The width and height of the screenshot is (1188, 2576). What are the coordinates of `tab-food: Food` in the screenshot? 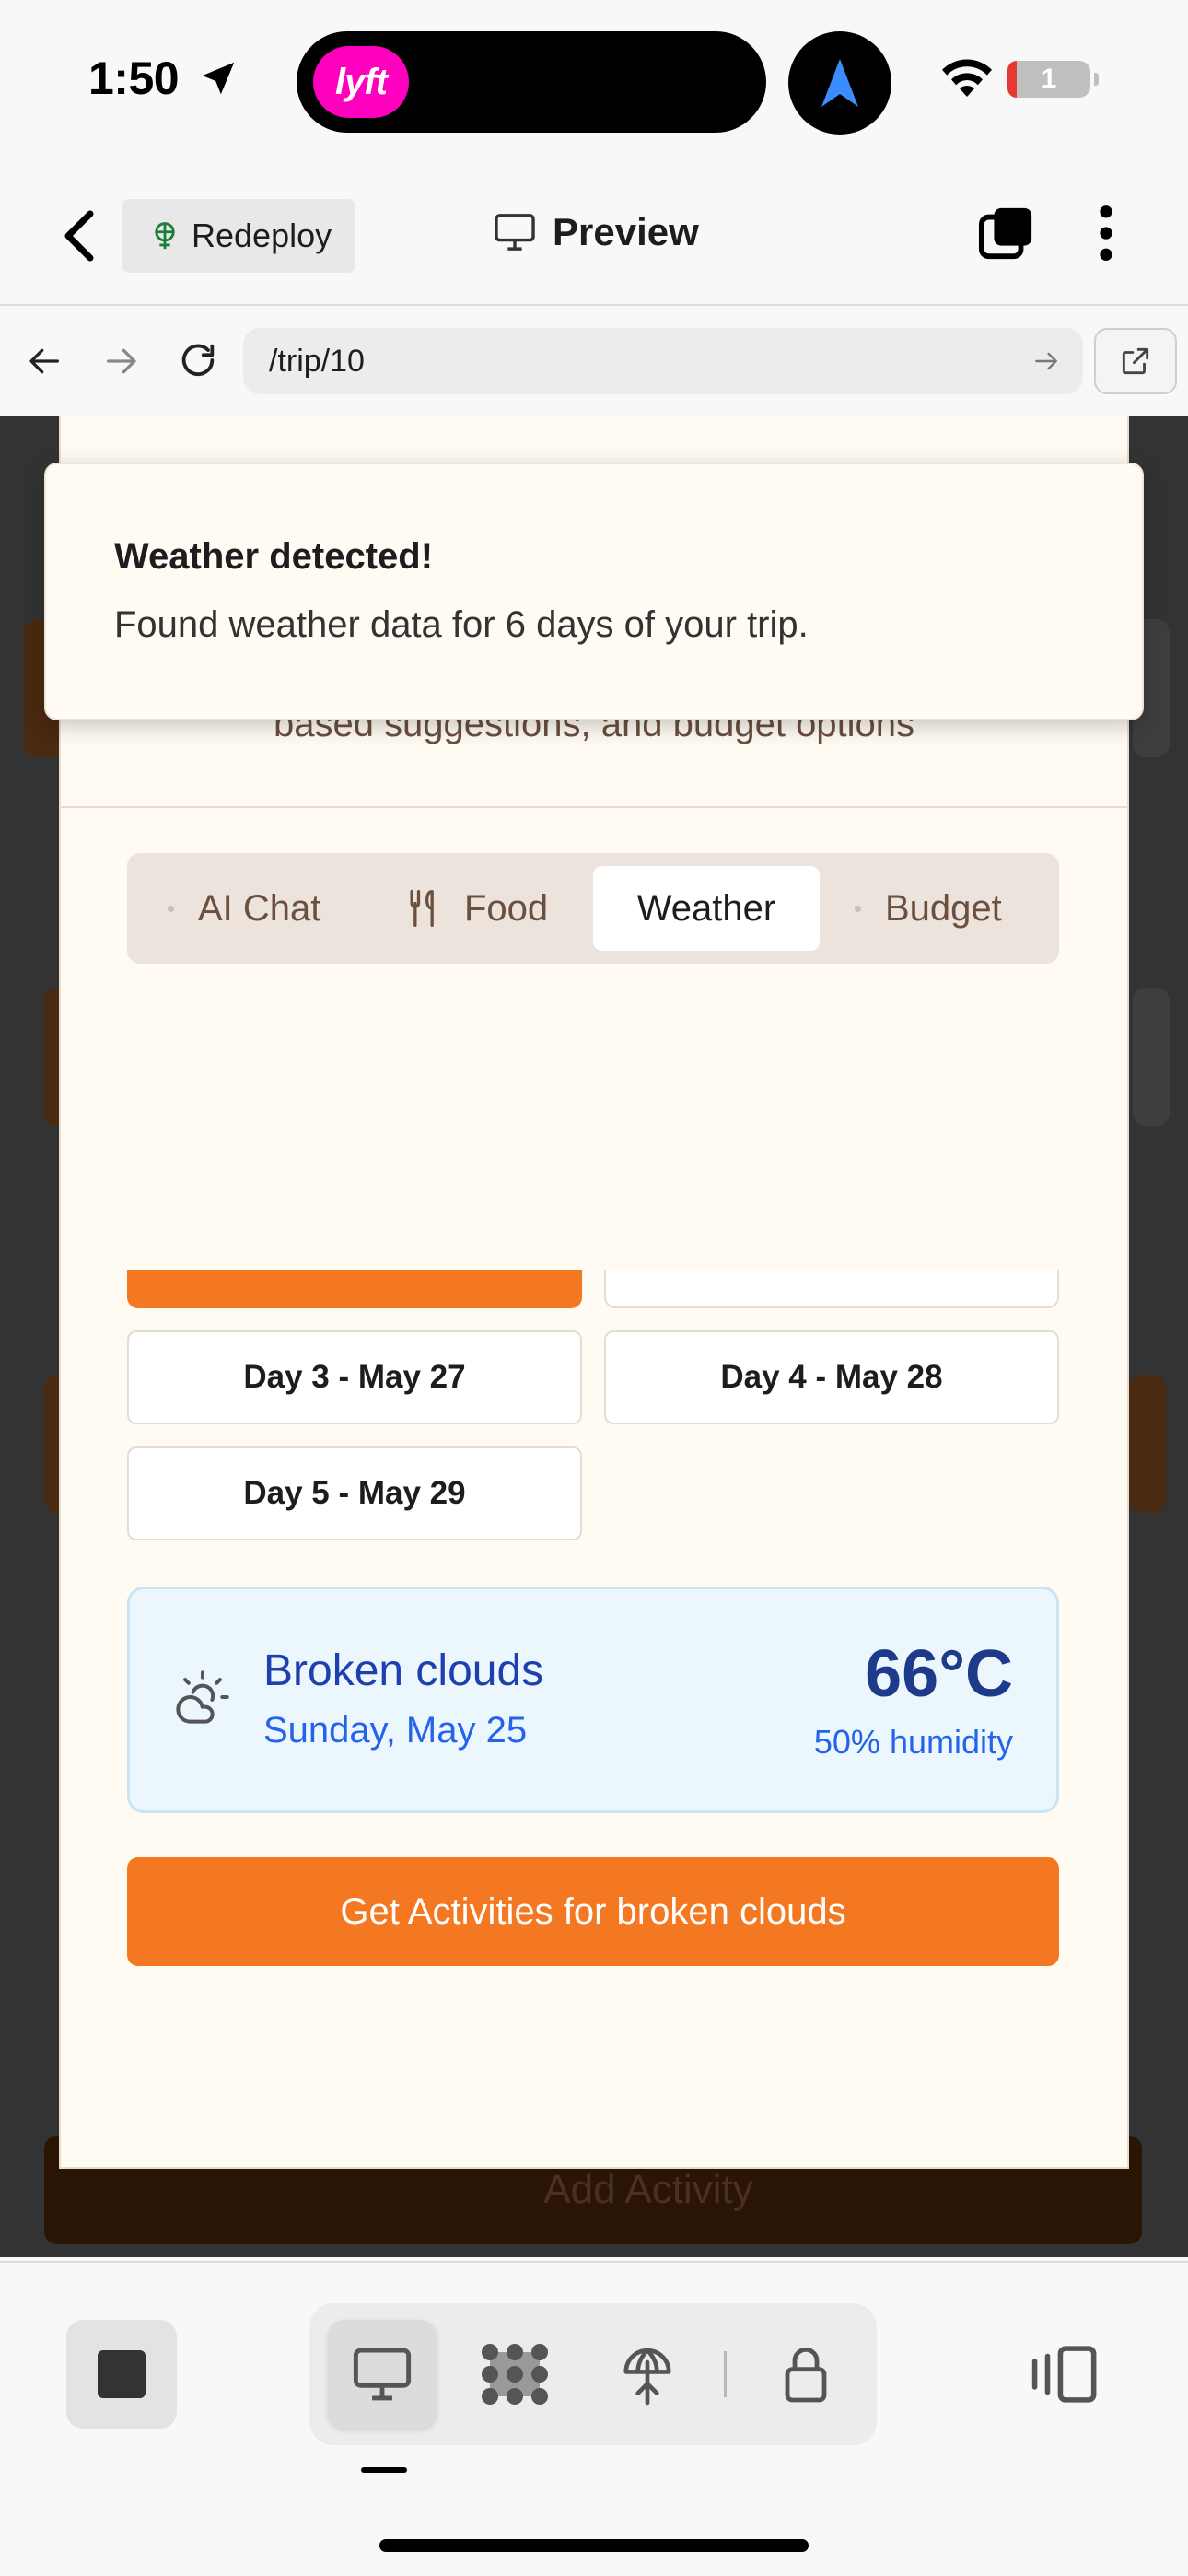 It's located at (509, 908).